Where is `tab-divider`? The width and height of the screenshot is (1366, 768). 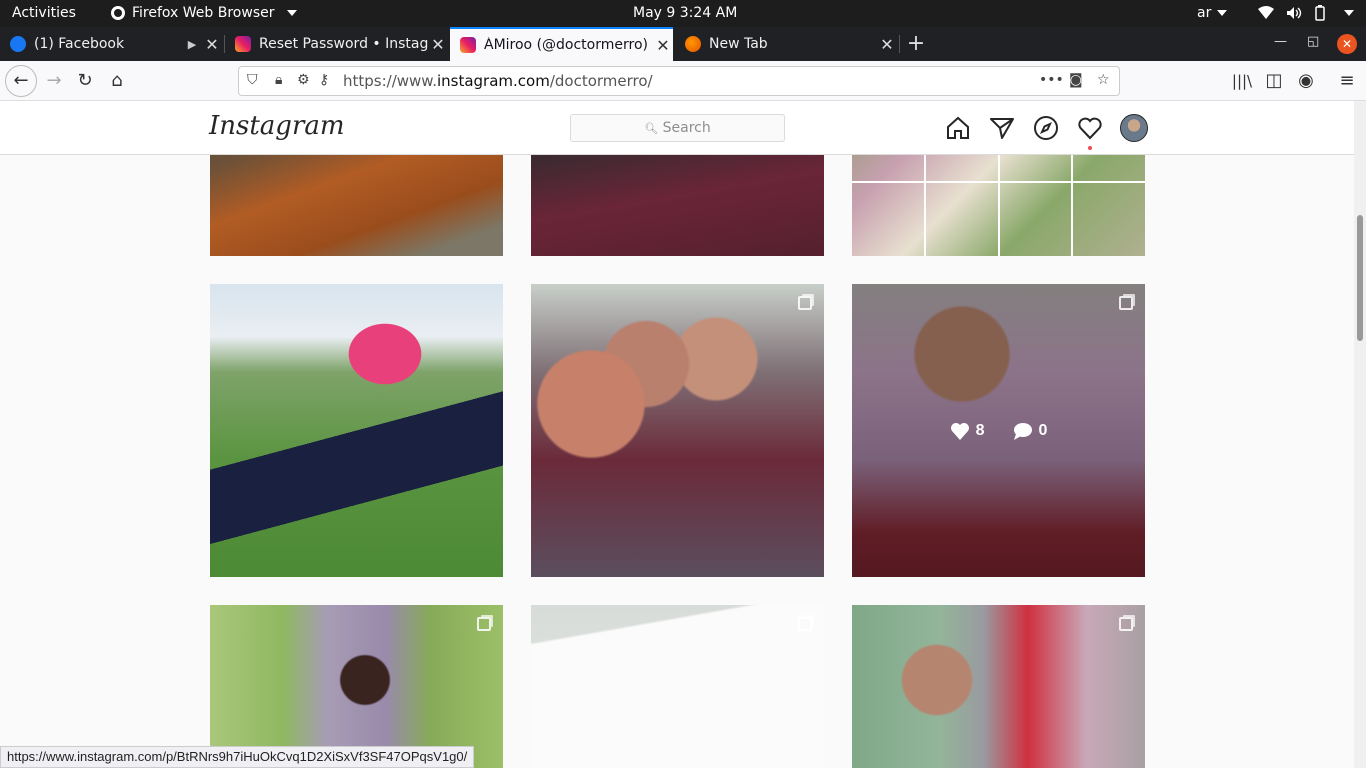
tab-divider is located at coordinates (899, 44).